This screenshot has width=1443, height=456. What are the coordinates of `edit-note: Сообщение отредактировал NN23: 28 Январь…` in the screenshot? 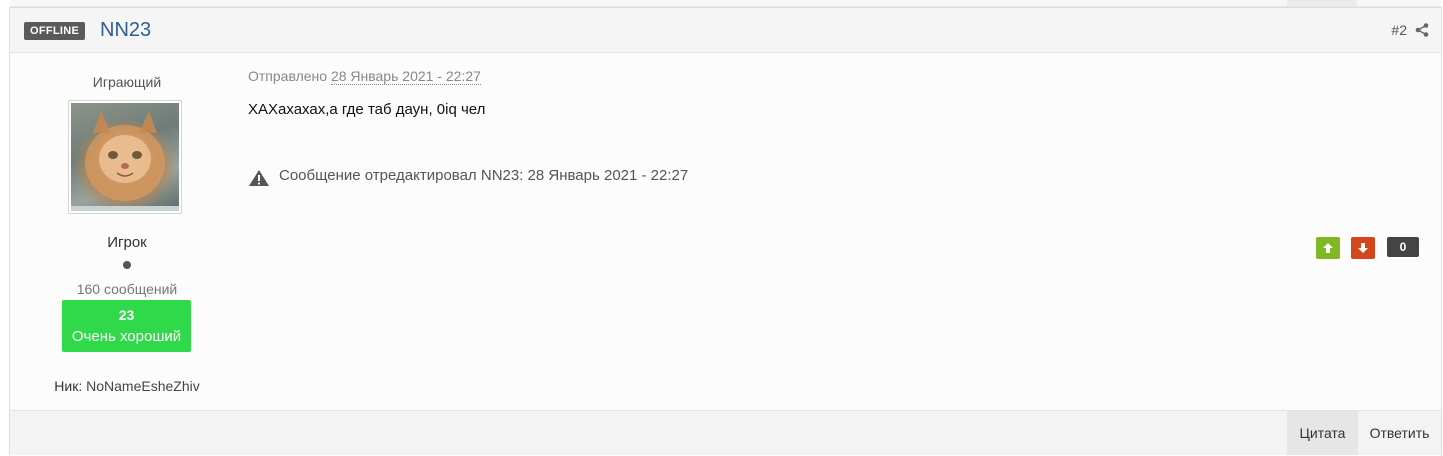 It's located at (468, 176).